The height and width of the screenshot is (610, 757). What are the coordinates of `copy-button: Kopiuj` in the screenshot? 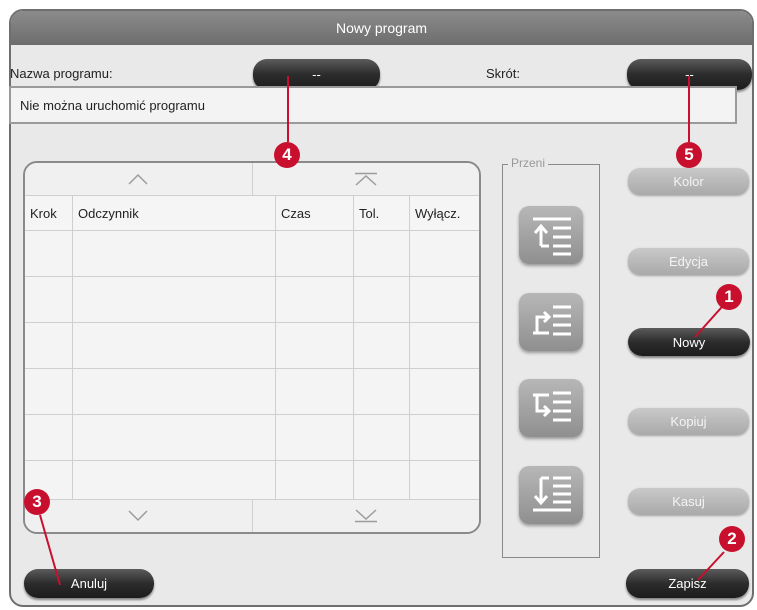 It's located at (688, 421).